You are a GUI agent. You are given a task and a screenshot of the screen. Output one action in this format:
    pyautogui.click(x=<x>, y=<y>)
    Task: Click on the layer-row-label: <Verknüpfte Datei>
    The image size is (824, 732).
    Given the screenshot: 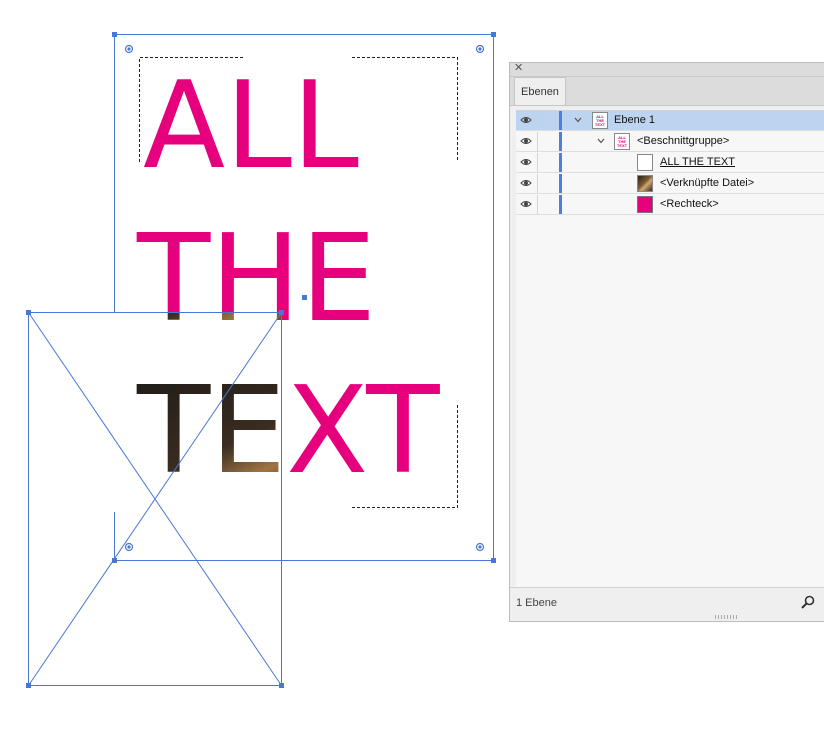 What is the action you would take?
    pyautogui.click(x=707, y=183)
    